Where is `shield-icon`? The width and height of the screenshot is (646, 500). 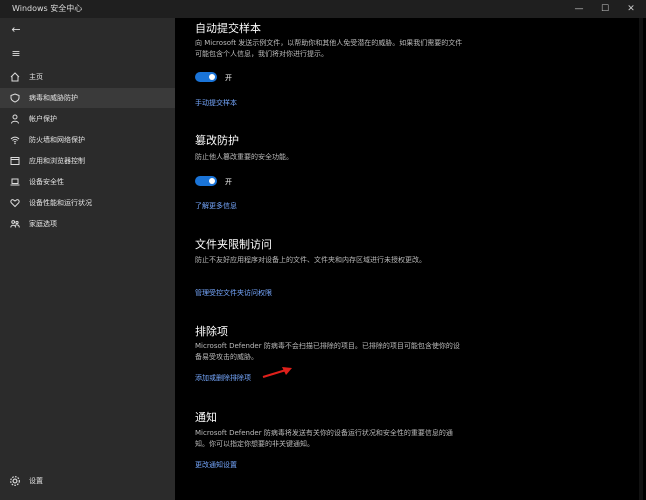
shield-icon is located at coordinates (15, 98).